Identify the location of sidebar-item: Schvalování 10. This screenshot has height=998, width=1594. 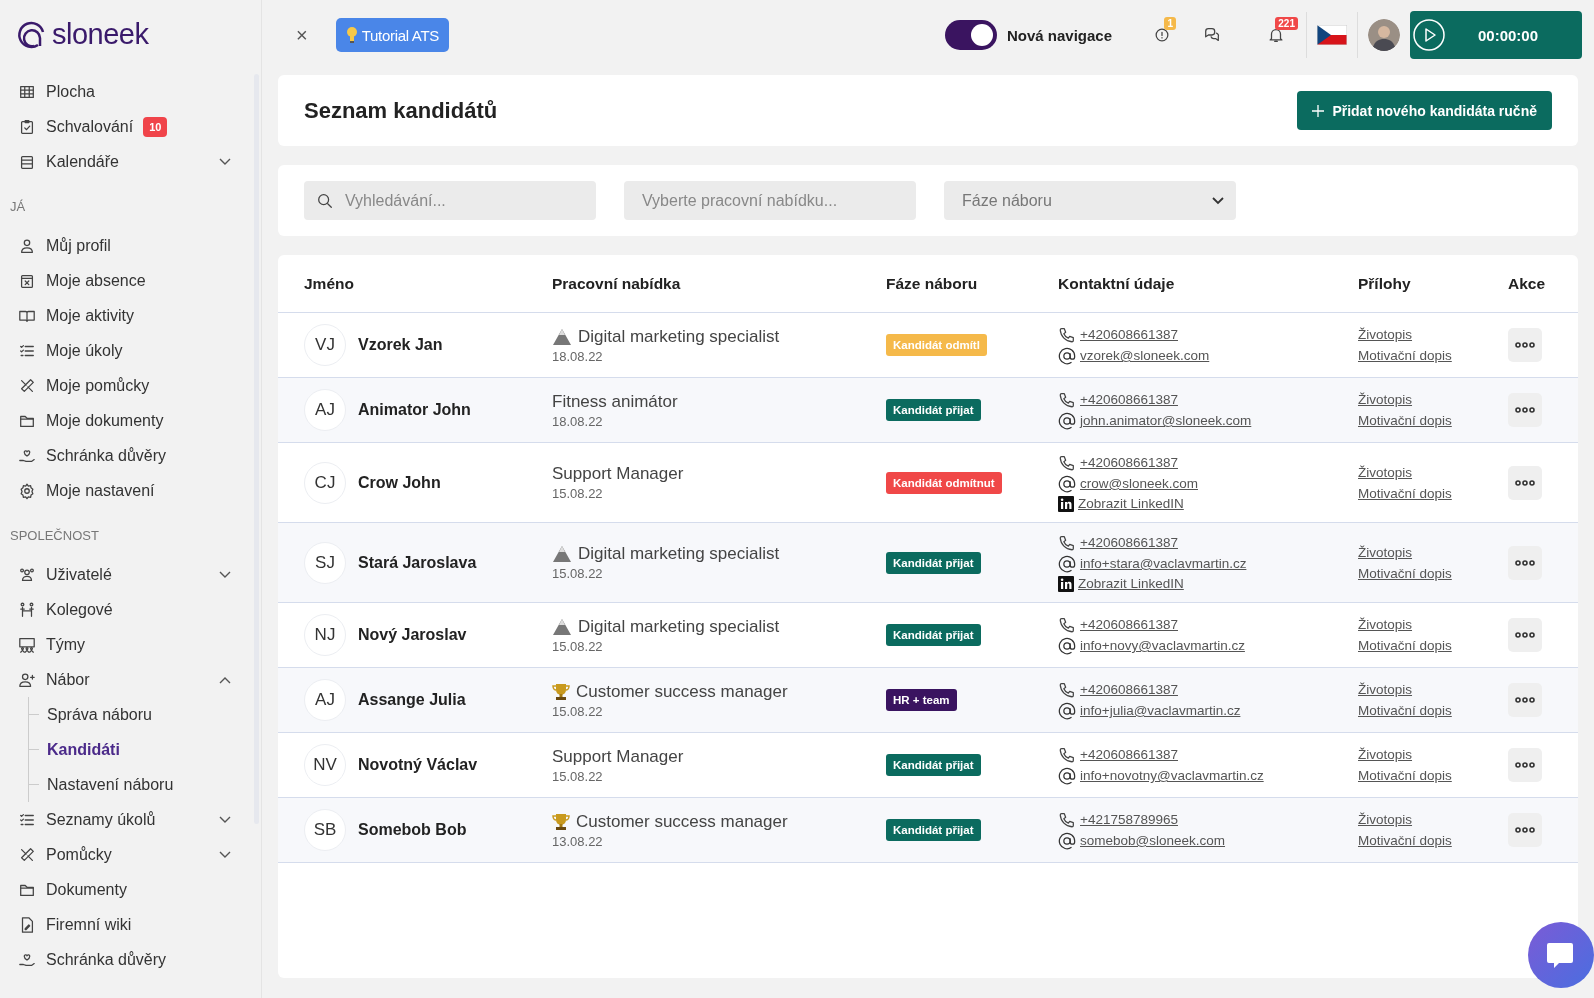
(130, 126).